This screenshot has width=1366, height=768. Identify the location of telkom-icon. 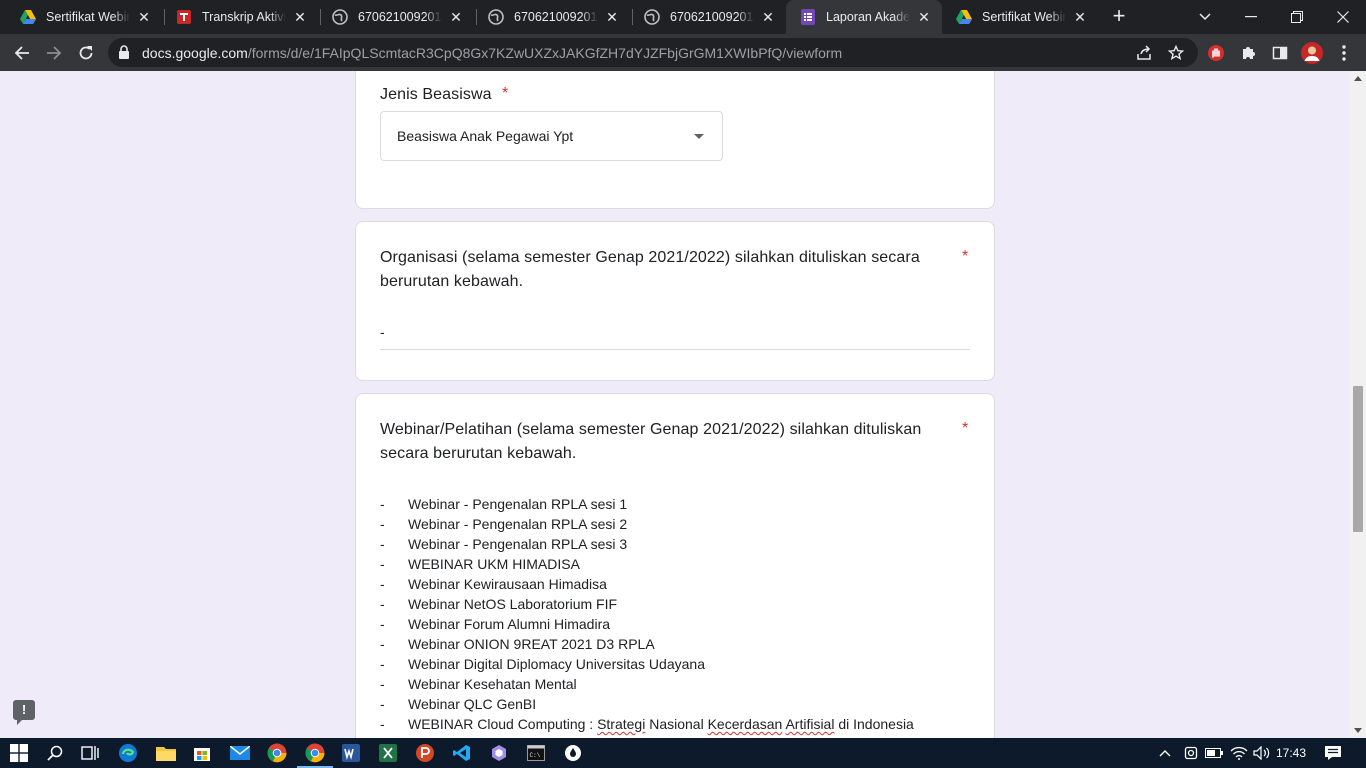
(184, 17).